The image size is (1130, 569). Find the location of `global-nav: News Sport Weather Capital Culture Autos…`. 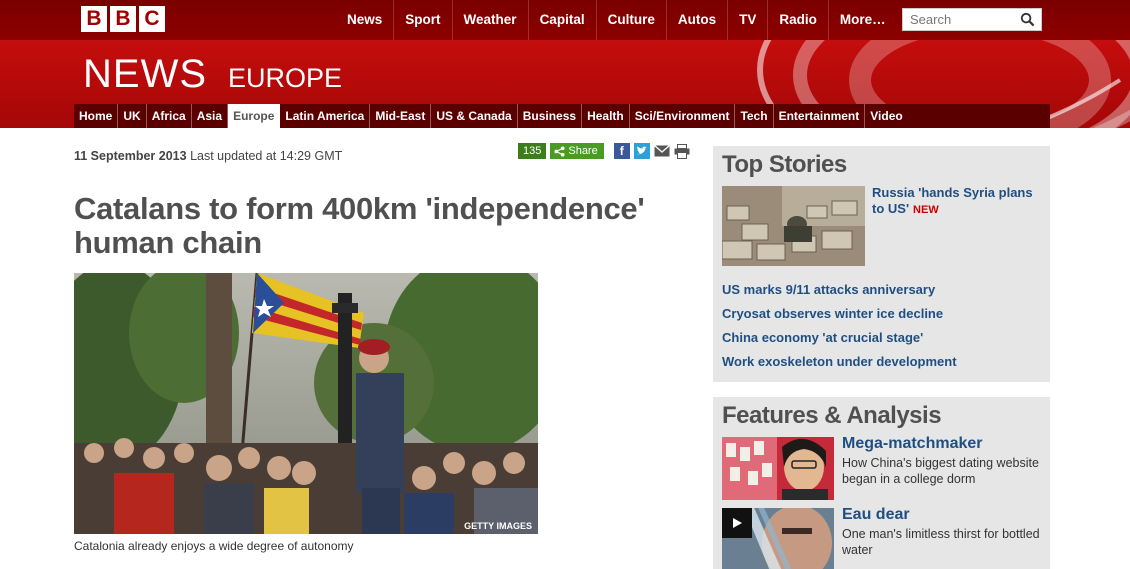

global-nav: News Sport Weather Capital Culture Autos… is located at coordinates (616, 20).